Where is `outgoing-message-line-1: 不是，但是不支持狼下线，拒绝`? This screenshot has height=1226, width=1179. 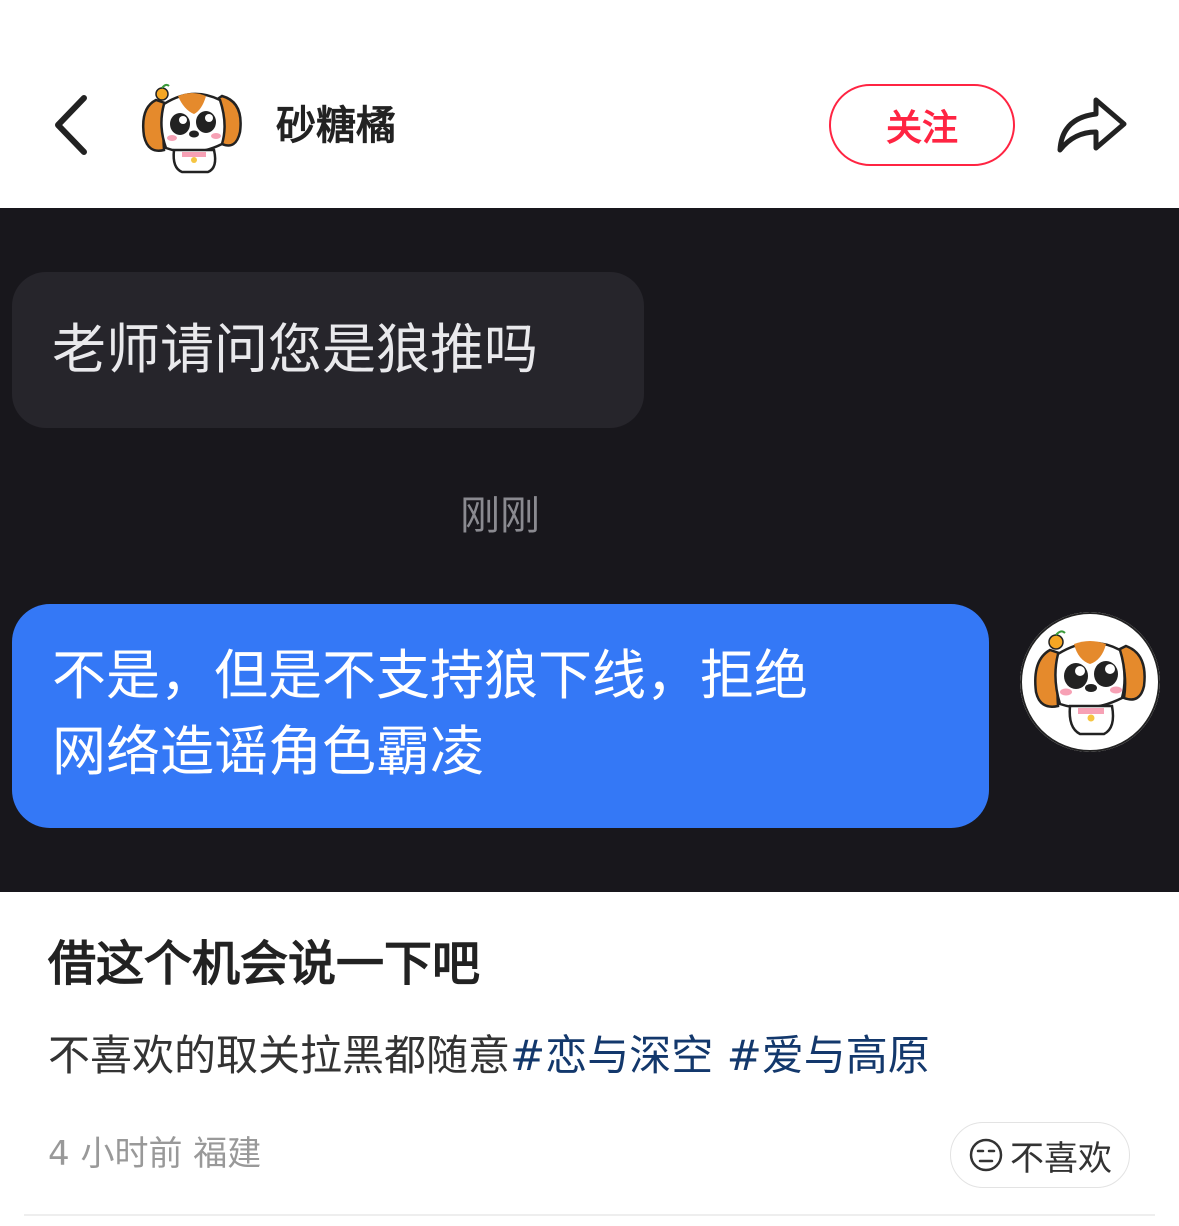
outgoing-message-line-1: 不是，但是不支持狼下线，拒绝 is located at coordinates (430, 675).